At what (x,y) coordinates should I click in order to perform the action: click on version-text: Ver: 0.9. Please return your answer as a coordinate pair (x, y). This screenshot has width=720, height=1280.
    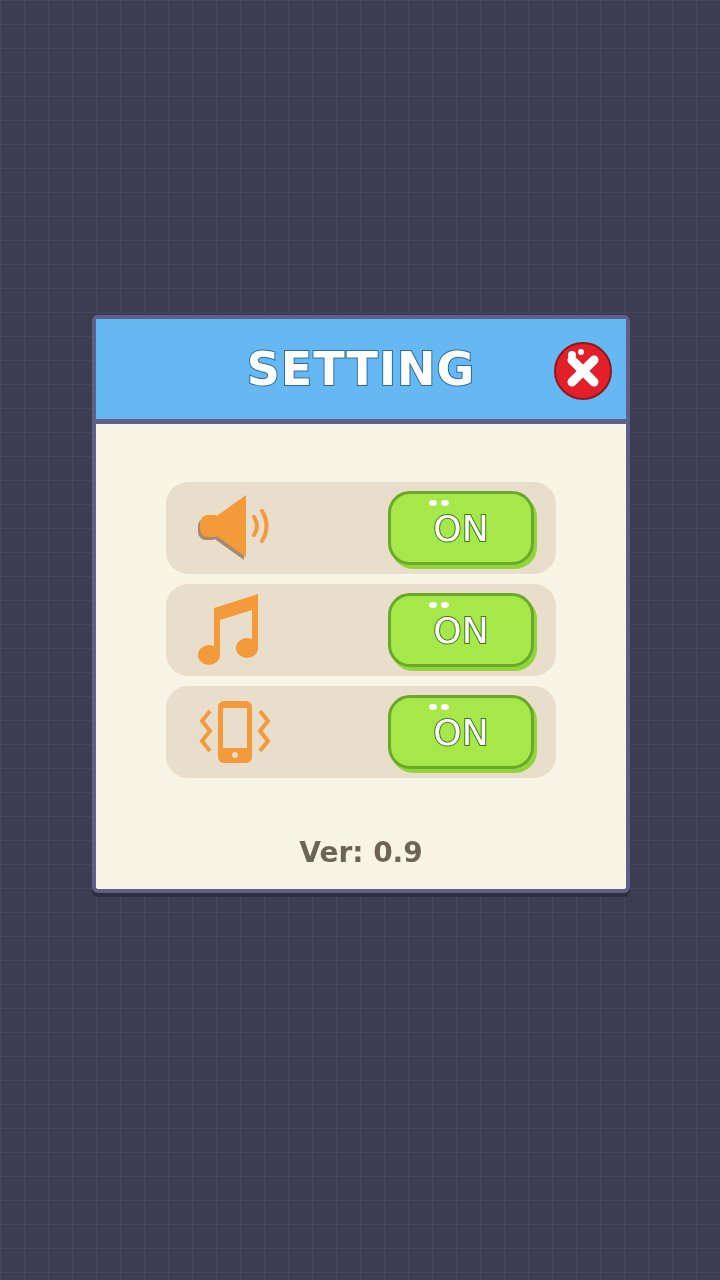
    Looking at the image, I should click on (361, 852).